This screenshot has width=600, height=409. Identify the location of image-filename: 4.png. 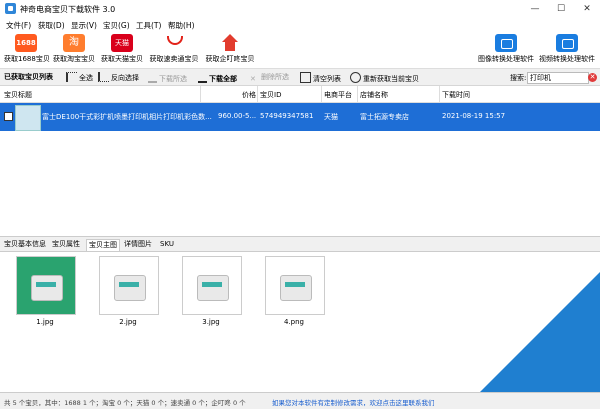
(293, 322).